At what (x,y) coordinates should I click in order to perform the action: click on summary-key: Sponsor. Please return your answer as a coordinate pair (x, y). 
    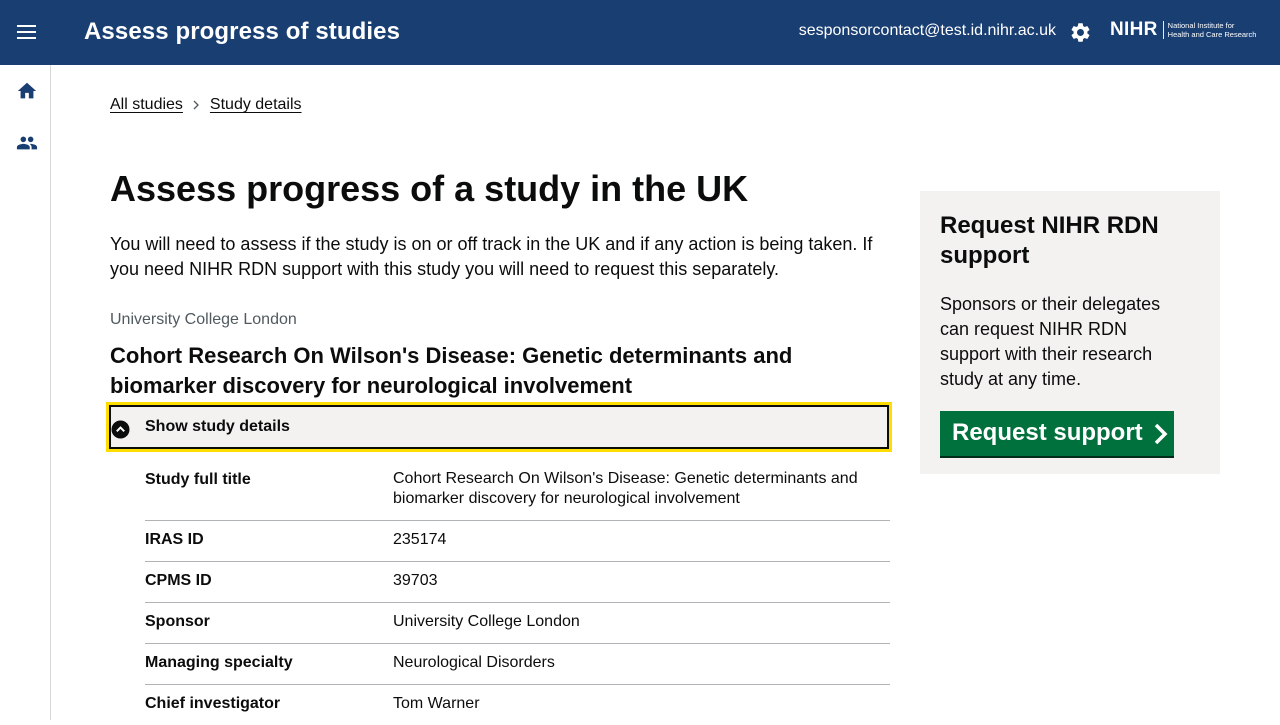
    Looking at the image, I should click on (177, 621).